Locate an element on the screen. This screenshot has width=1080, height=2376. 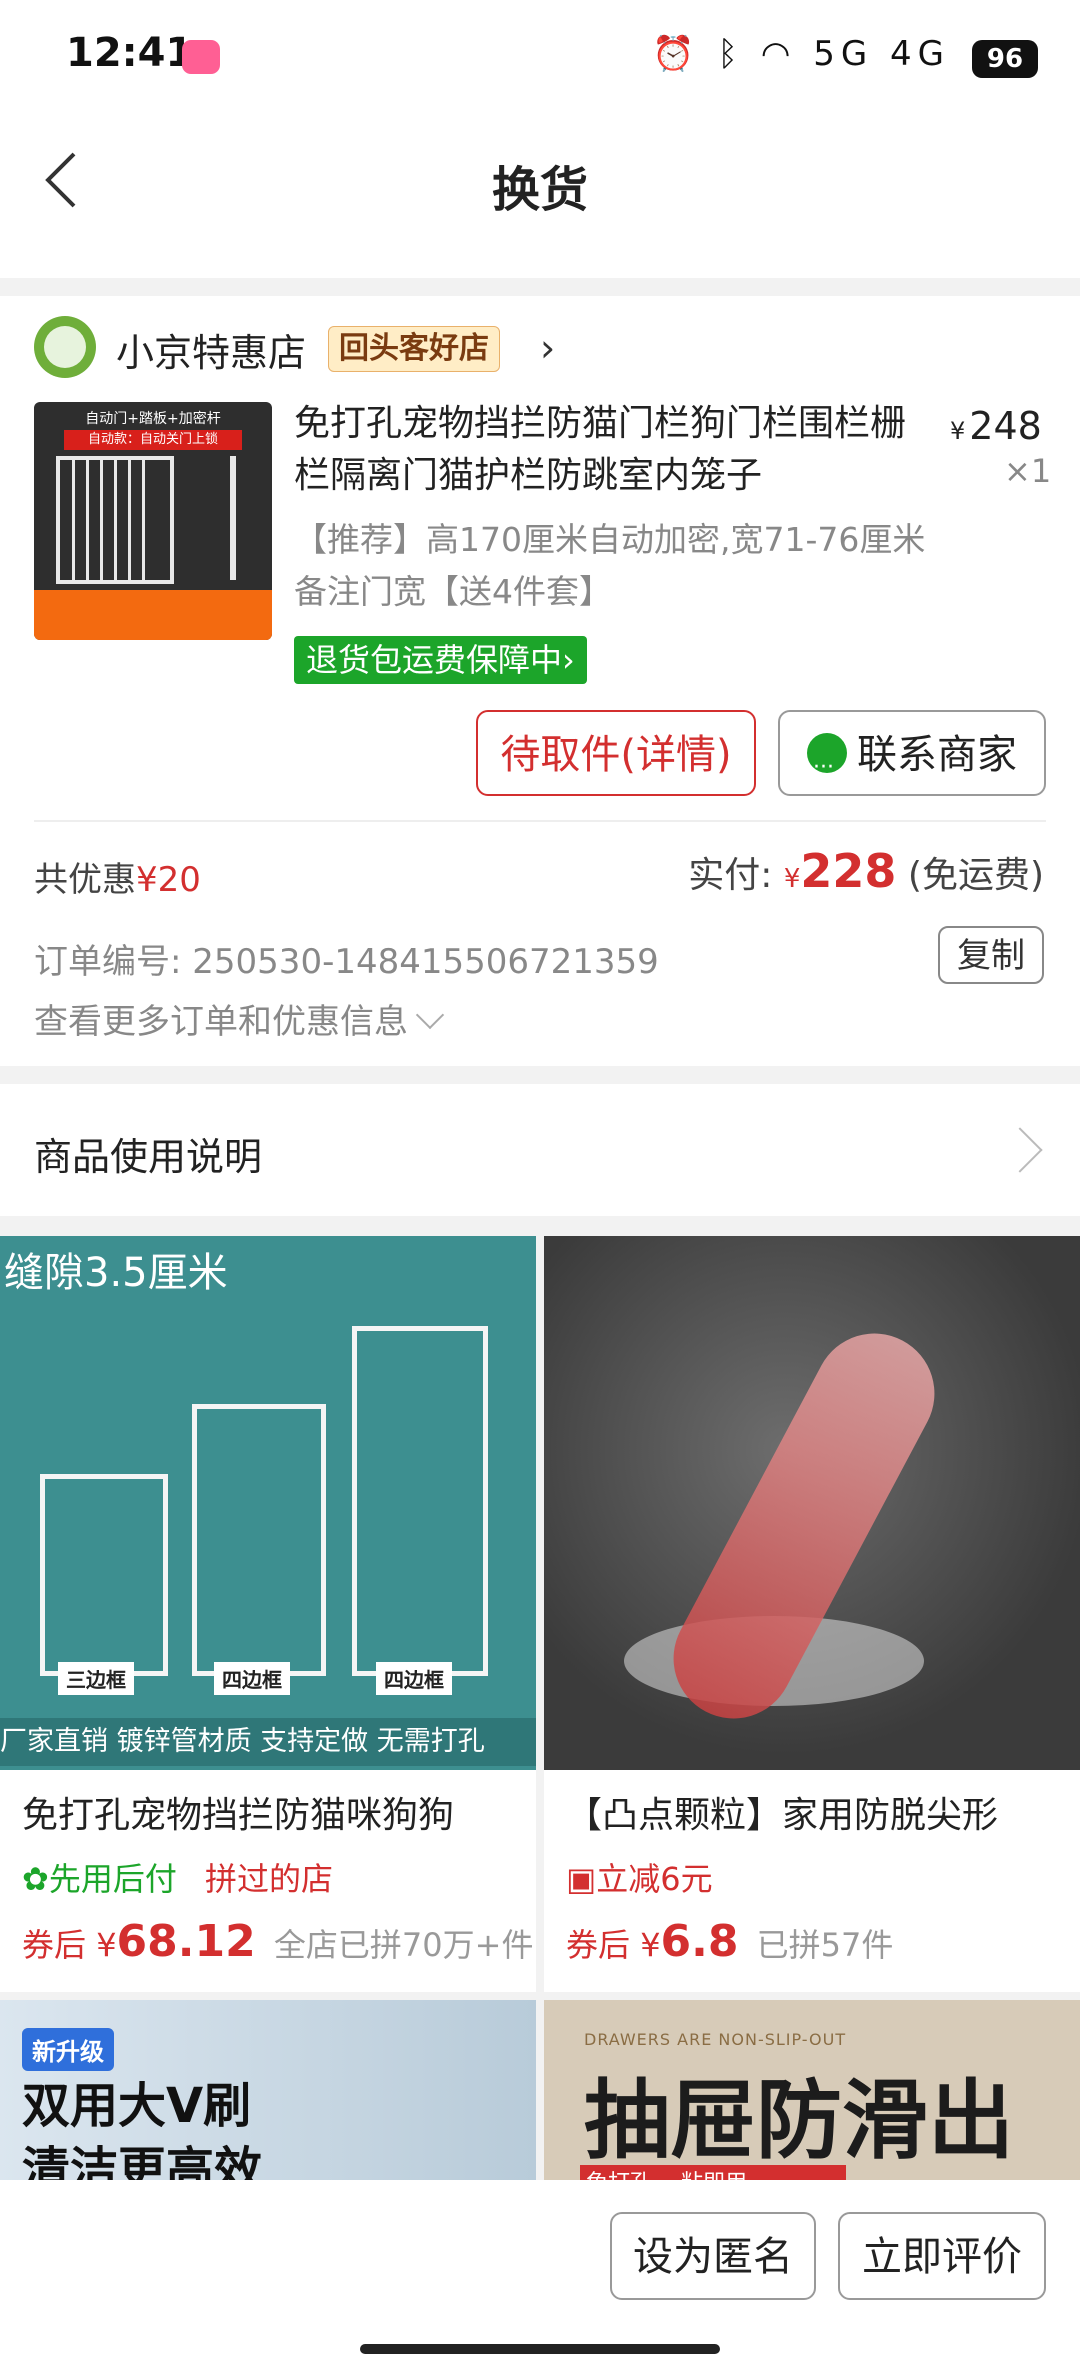
divider is located at coordinates (540, 821).